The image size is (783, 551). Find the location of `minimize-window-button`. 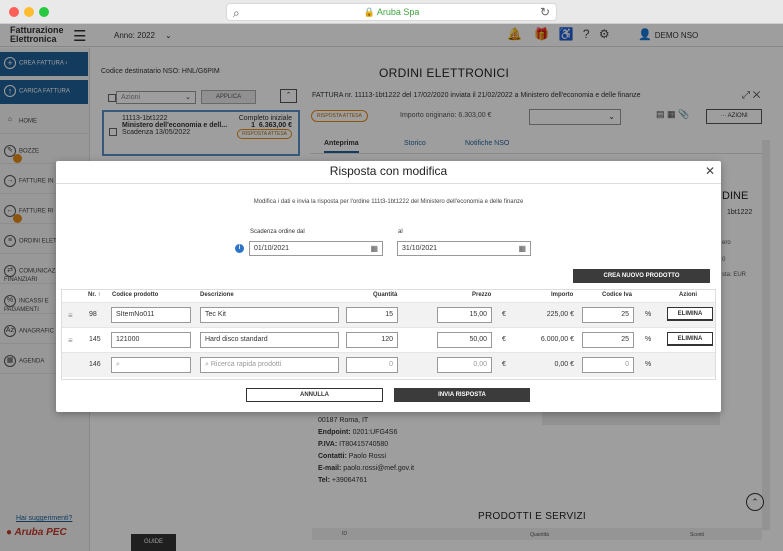

minimize-window-button is located at coordinates (29, 12).